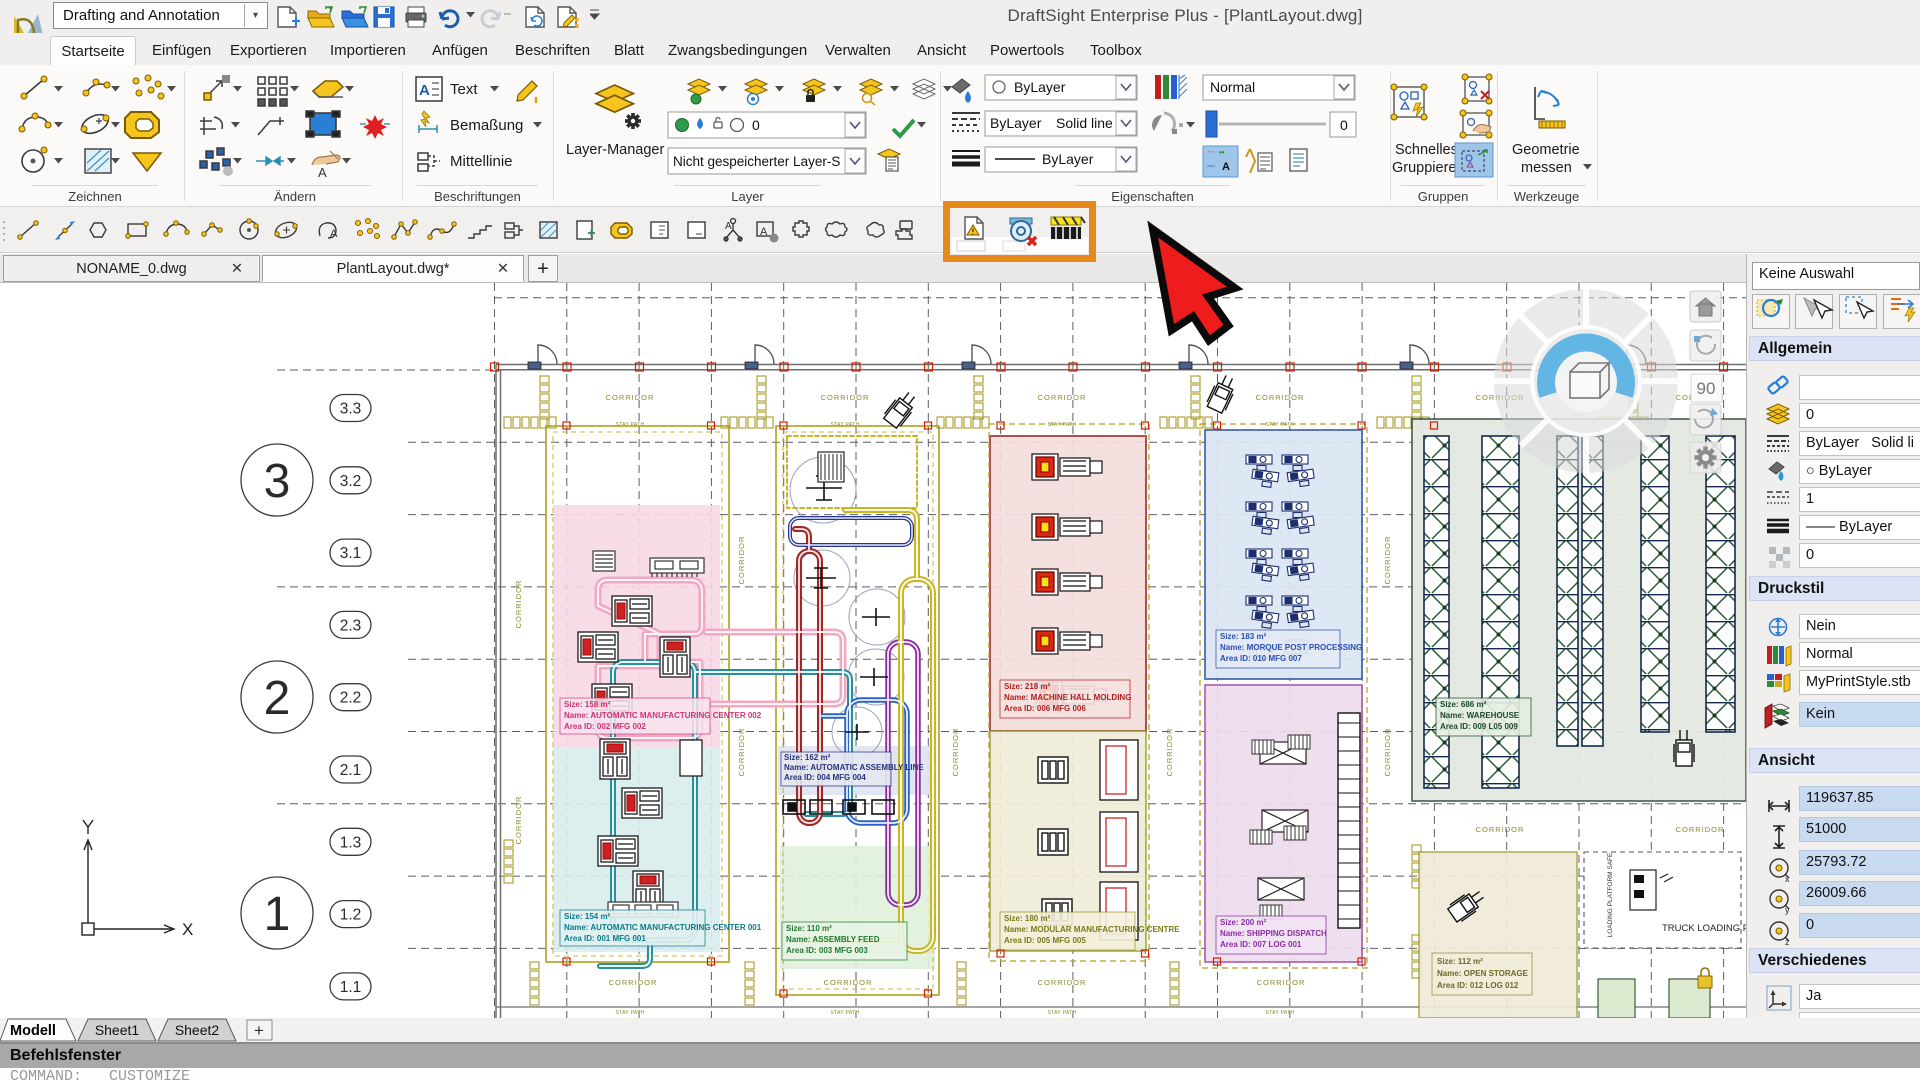  Describe the element at coordinates (1787, 910) in the screenshot. I see `svg-text: y` at that location.